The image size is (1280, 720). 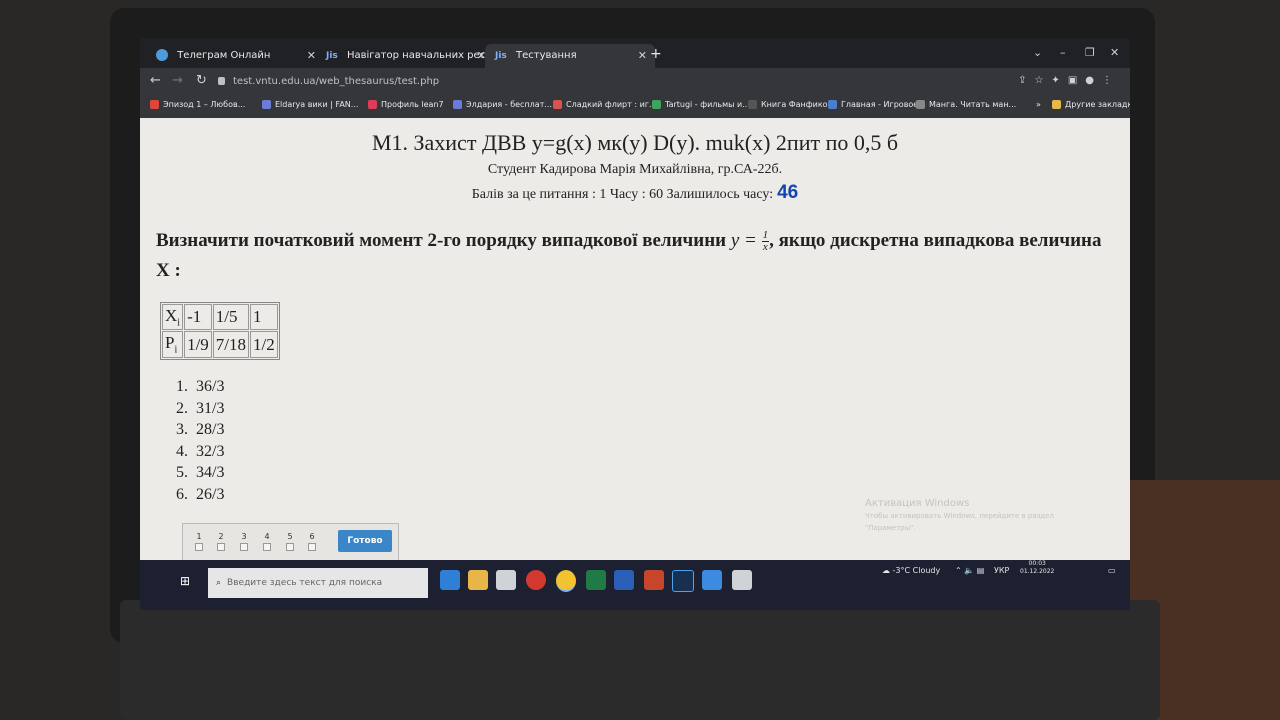 I want to click on done-button: Готово, so click(x=365, y=541).